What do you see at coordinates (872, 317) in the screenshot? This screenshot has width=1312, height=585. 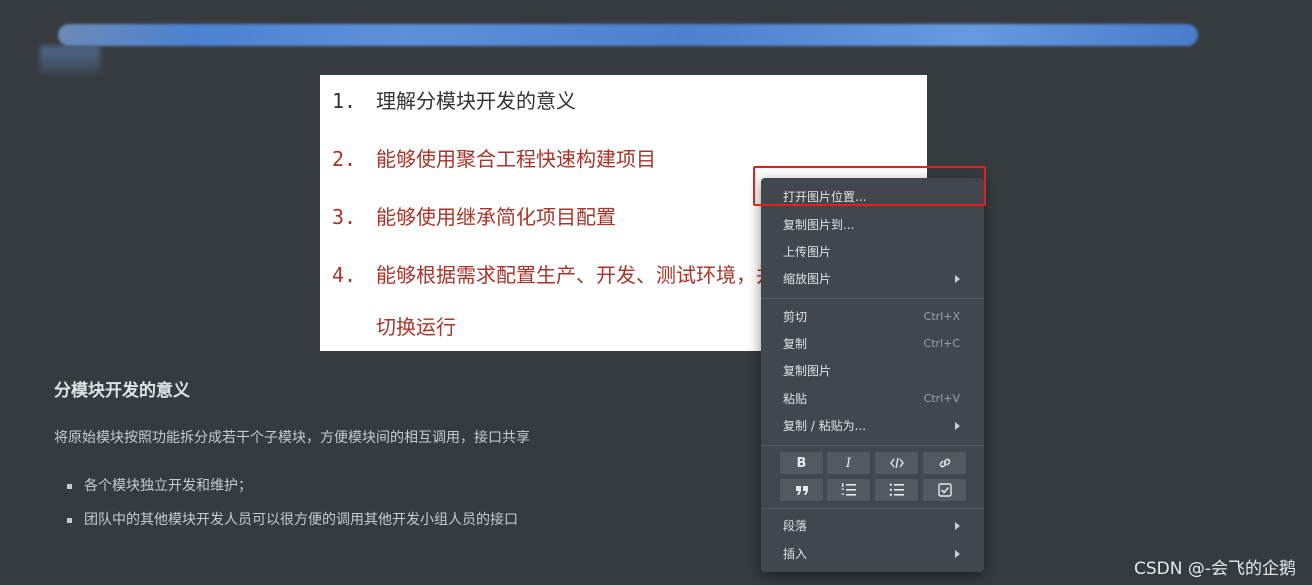 I see `menu-item-cut: 剪切 Ctrl+X` at bounding box center [872, 317].